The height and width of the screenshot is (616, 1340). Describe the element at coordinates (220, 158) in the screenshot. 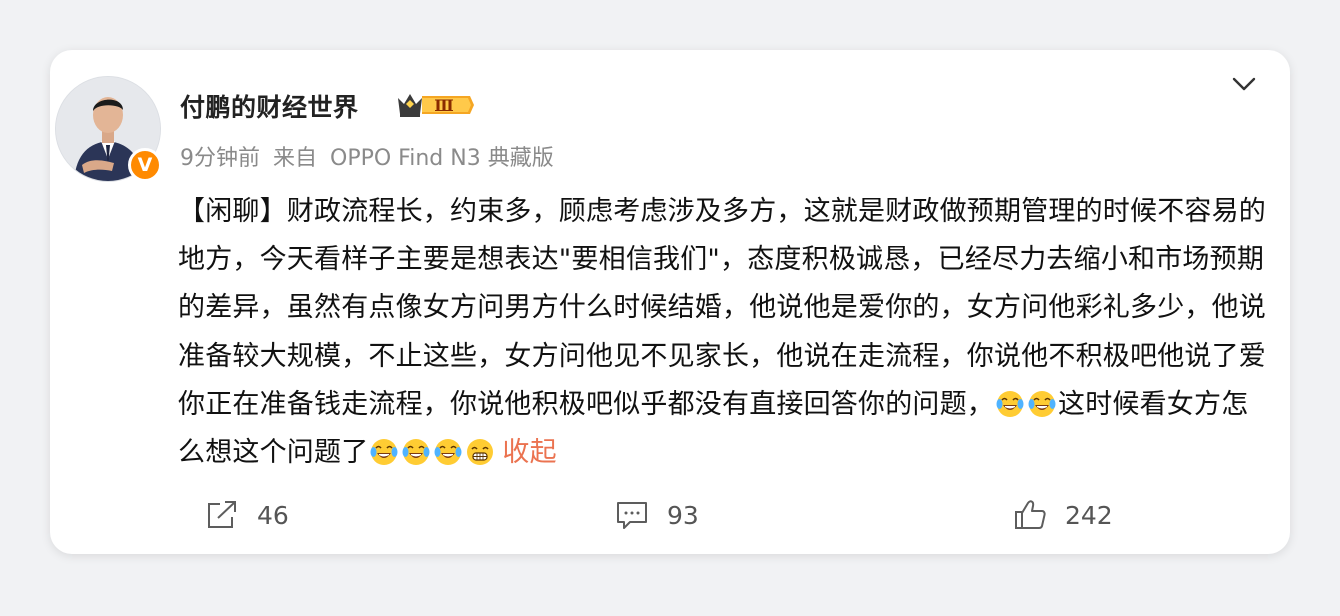

I see `post-time: 9分钟前` at that location.